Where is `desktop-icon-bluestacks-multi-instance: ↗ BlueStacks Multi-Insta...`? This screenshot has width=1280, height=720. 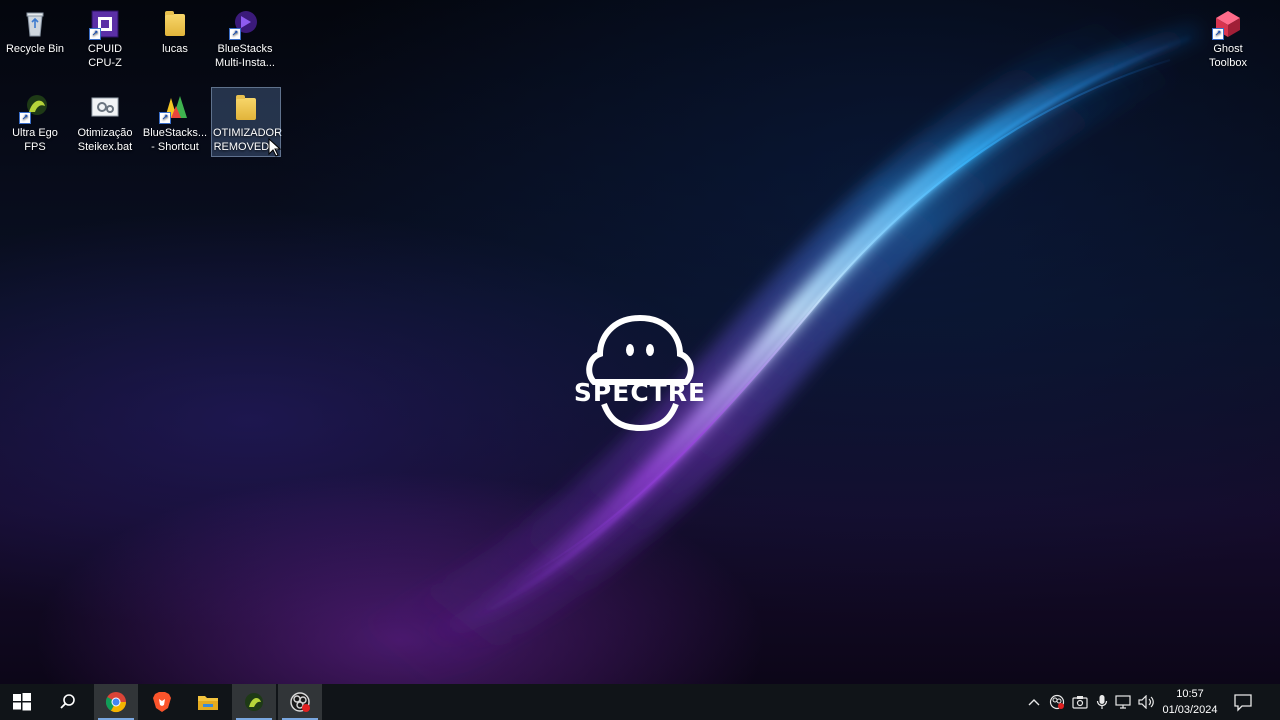 desktop-icon-bluestacks-multi-instance: ↗ BlueStacks Multi-Insta... is located at coordinates (245, 38).